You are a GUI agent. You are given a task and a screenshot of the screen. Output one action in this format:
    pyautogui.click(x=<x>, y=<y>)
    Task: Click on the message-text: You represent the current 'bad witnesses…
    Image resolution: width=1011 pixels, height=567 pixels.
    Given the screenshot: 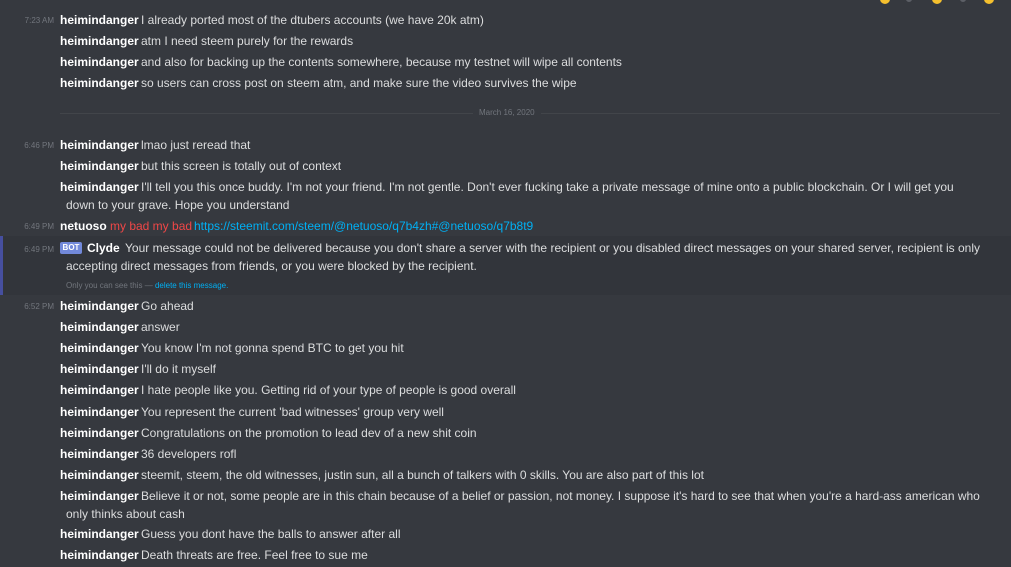 What is the action you would take?
    pyautogui.click(x=292, y=412)
    